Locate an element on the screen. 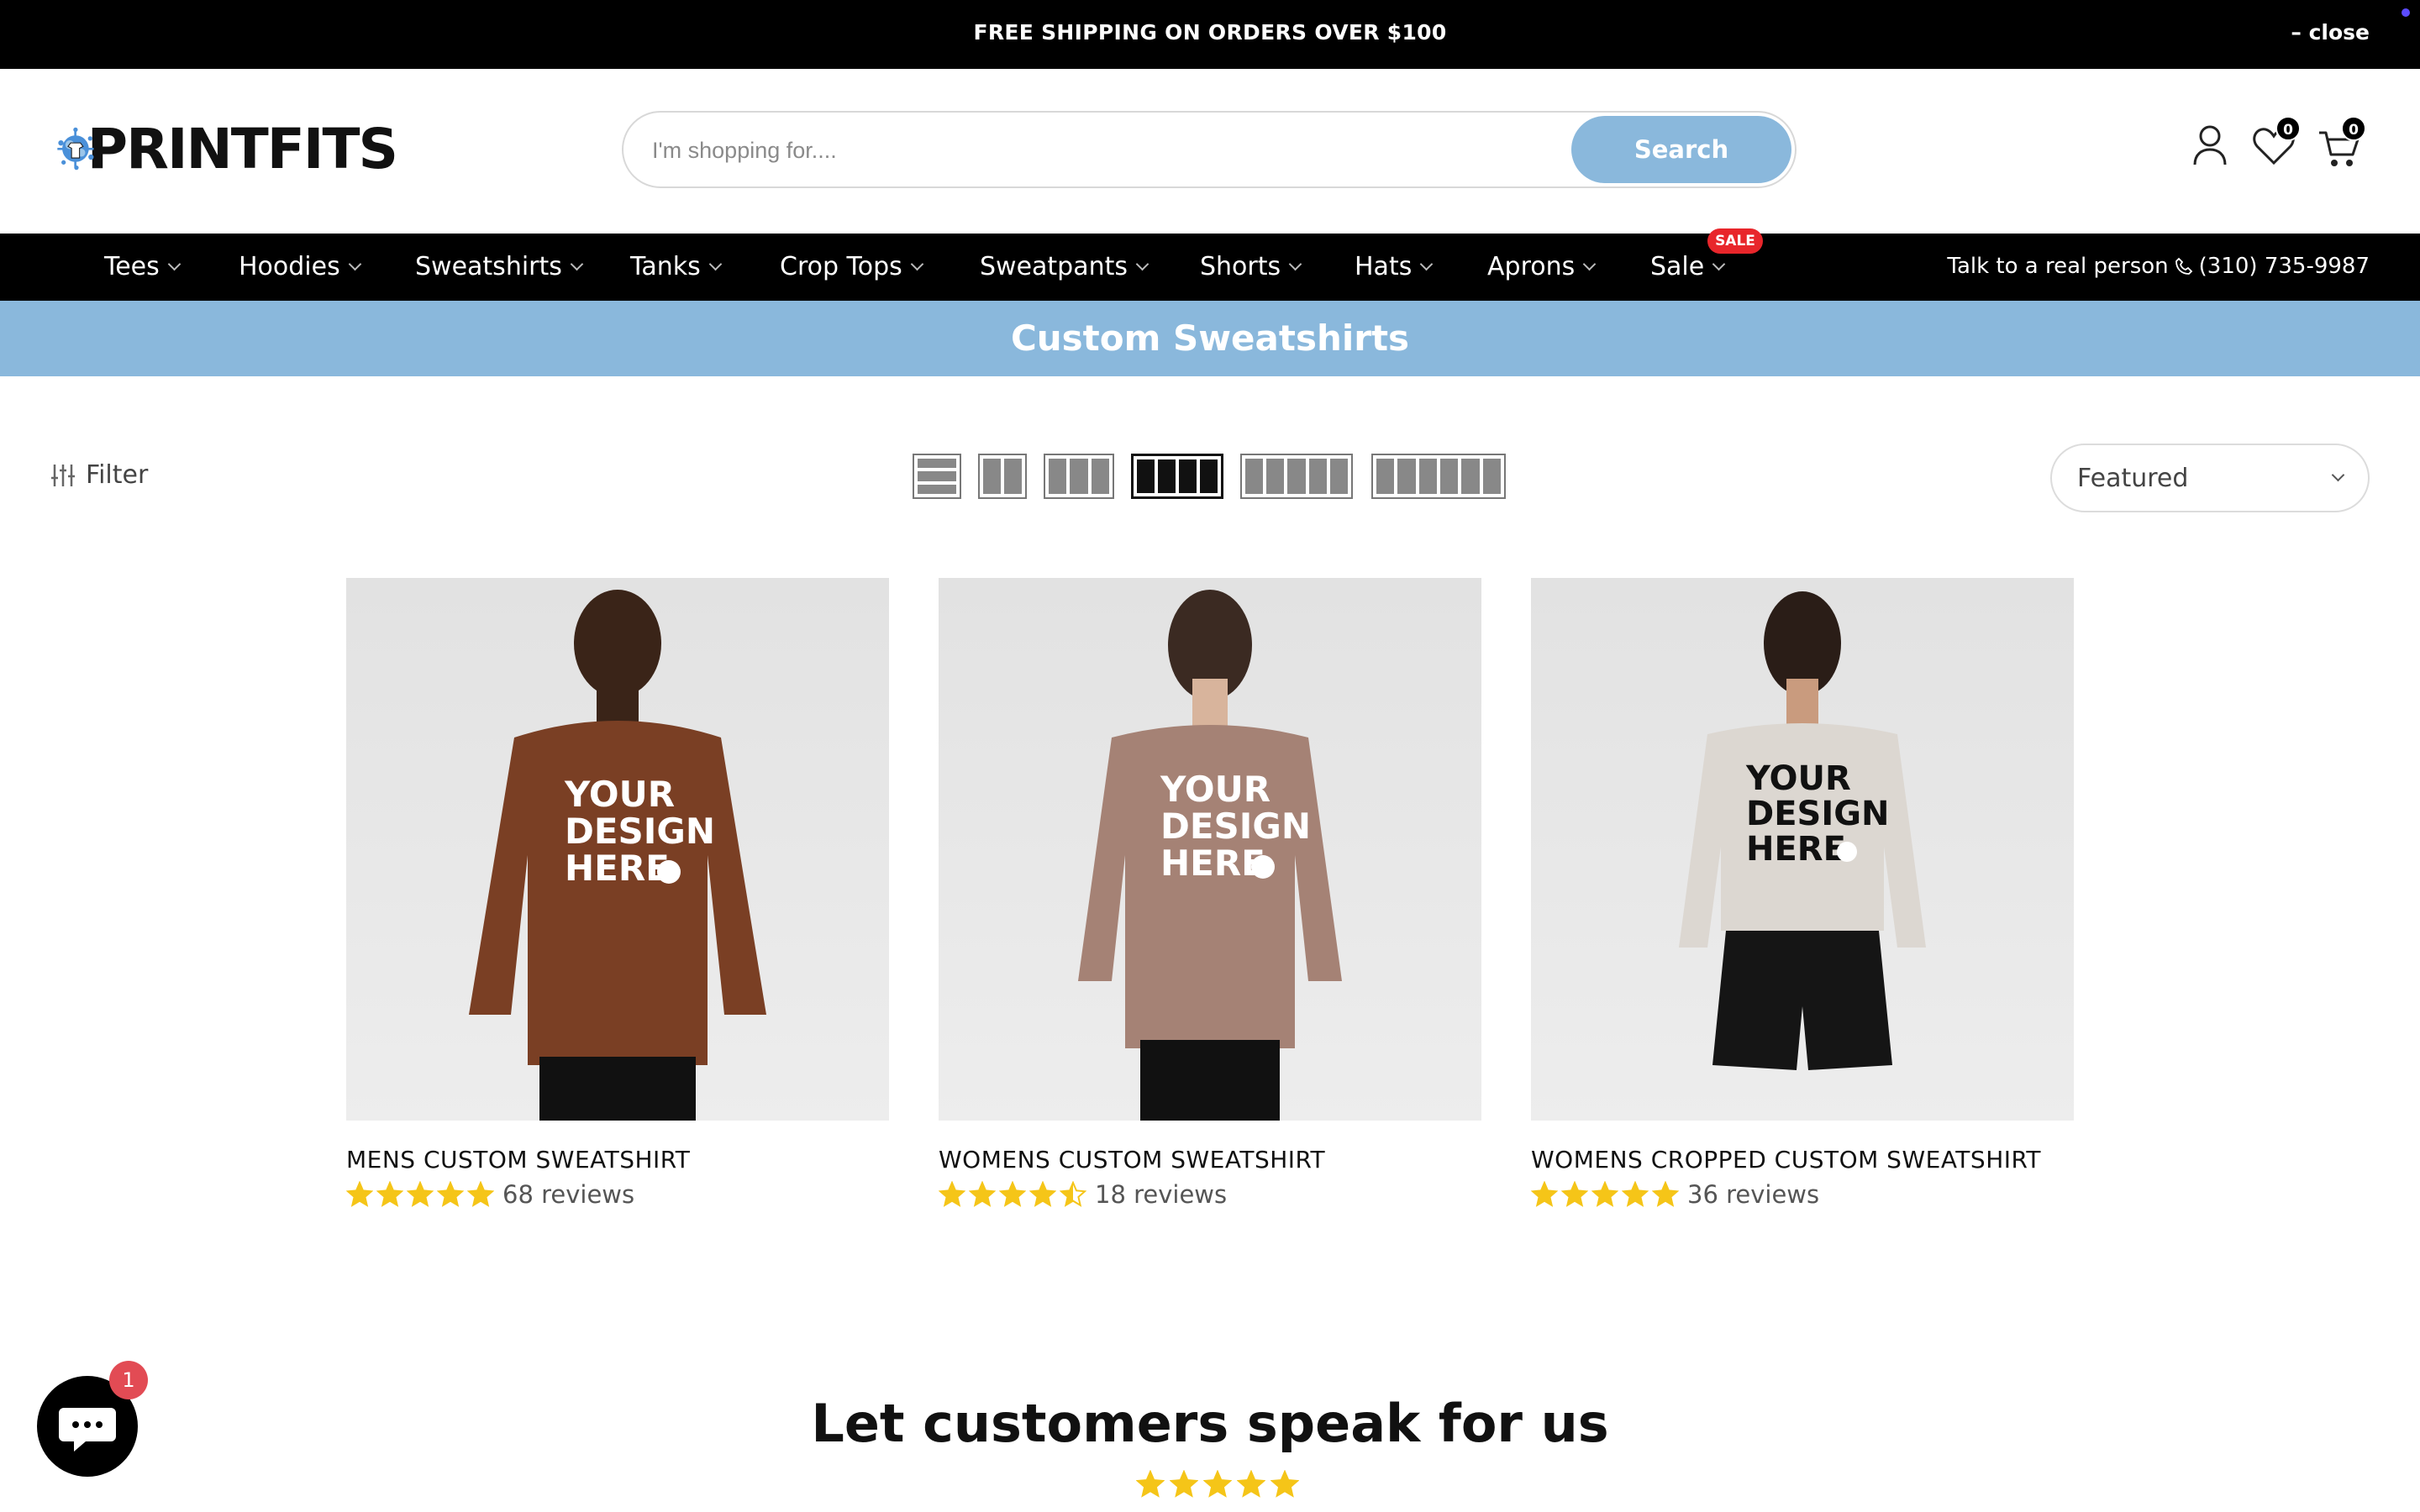  paint-splash-logo-icon is located at coordinates (75, 149).